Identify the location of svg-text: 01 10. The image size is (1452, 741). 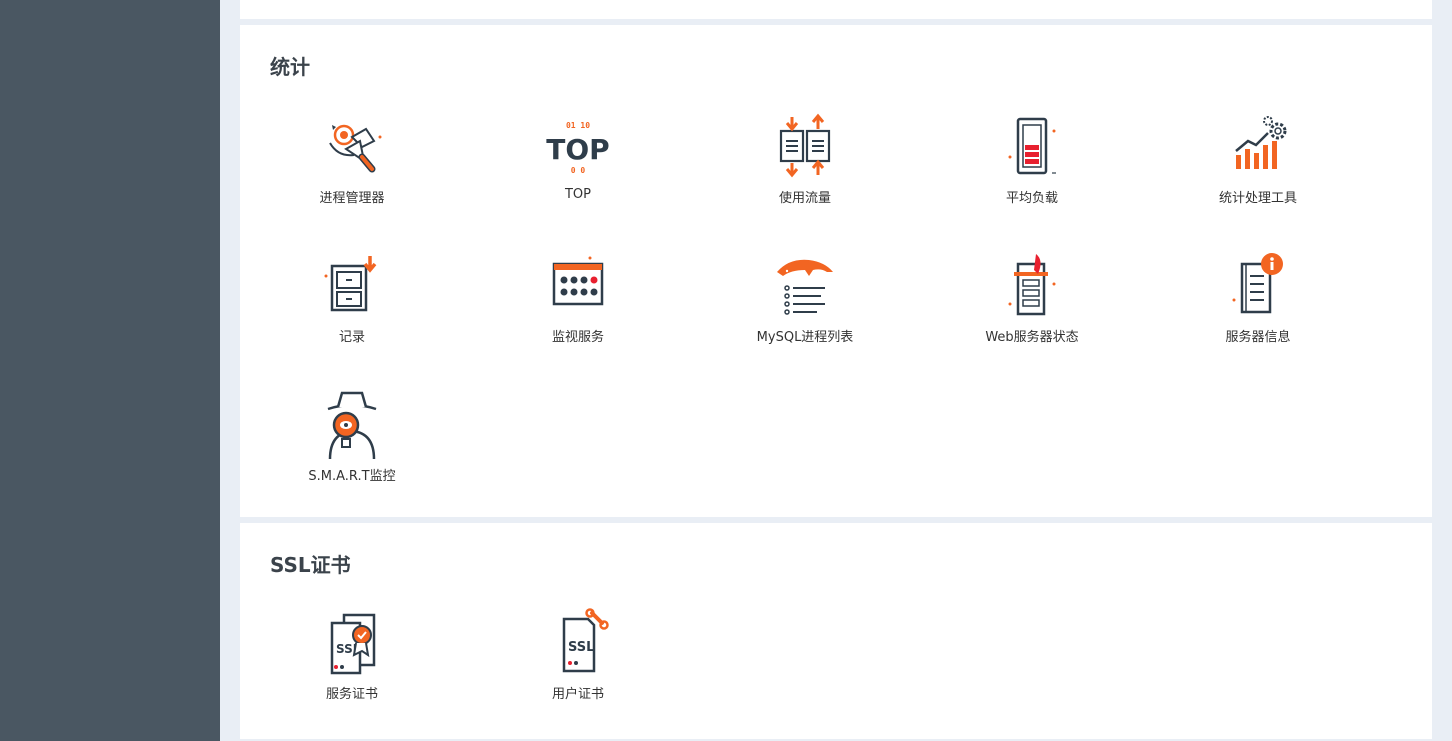
(578, 125).